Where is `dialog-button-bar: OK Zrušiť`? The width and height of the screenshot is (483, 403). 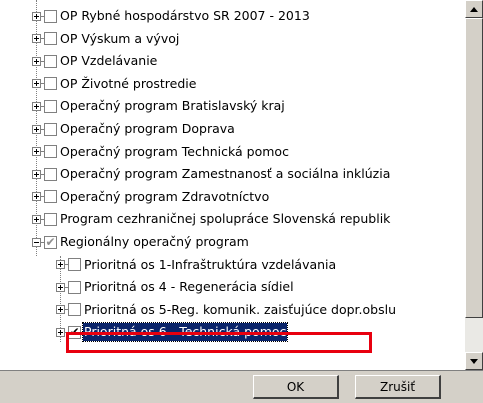 dialog-button-bar: OK Zrušiť is located at coordinates (241, 386).